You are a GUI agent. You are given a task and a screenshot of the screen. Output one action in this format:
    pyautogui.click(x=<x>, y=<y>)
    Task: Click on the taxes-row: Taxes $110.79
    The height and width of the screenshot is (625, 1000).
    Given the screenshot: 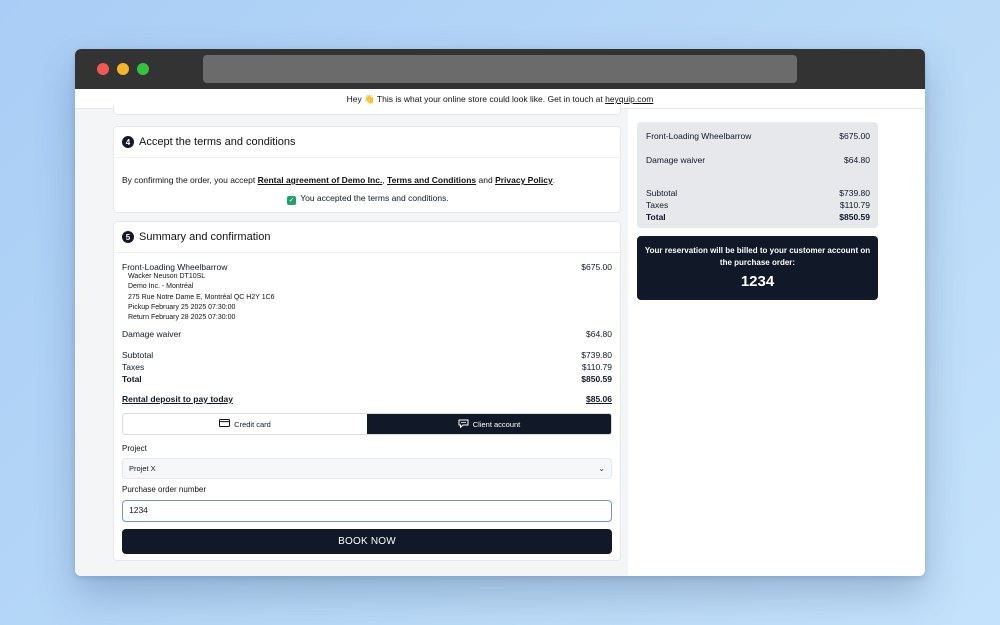 What is the action you would take?
    pyautogui.click(x=367, y=367)
    